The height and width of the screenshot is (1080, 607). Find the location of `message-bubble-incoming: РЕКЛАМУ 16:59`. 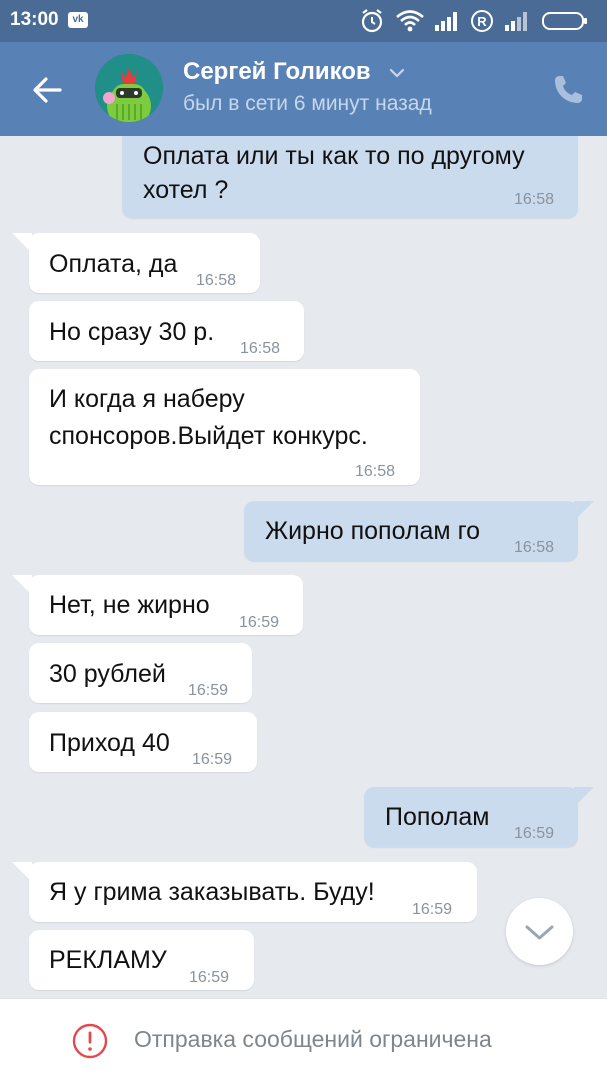

message-bubble-incoming: РЕКЛАМУ 16:59 is located at coordinates (141, 960).